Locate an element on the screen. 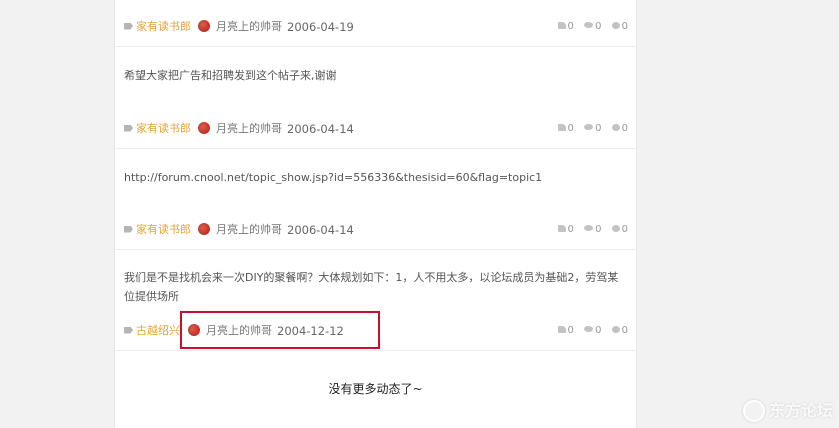 The height and width of the screenshot is (428, 839). post-content: 希望大家把广告和招聘发到这个帖子来,谢谢 is located at coordinates (374, 75).